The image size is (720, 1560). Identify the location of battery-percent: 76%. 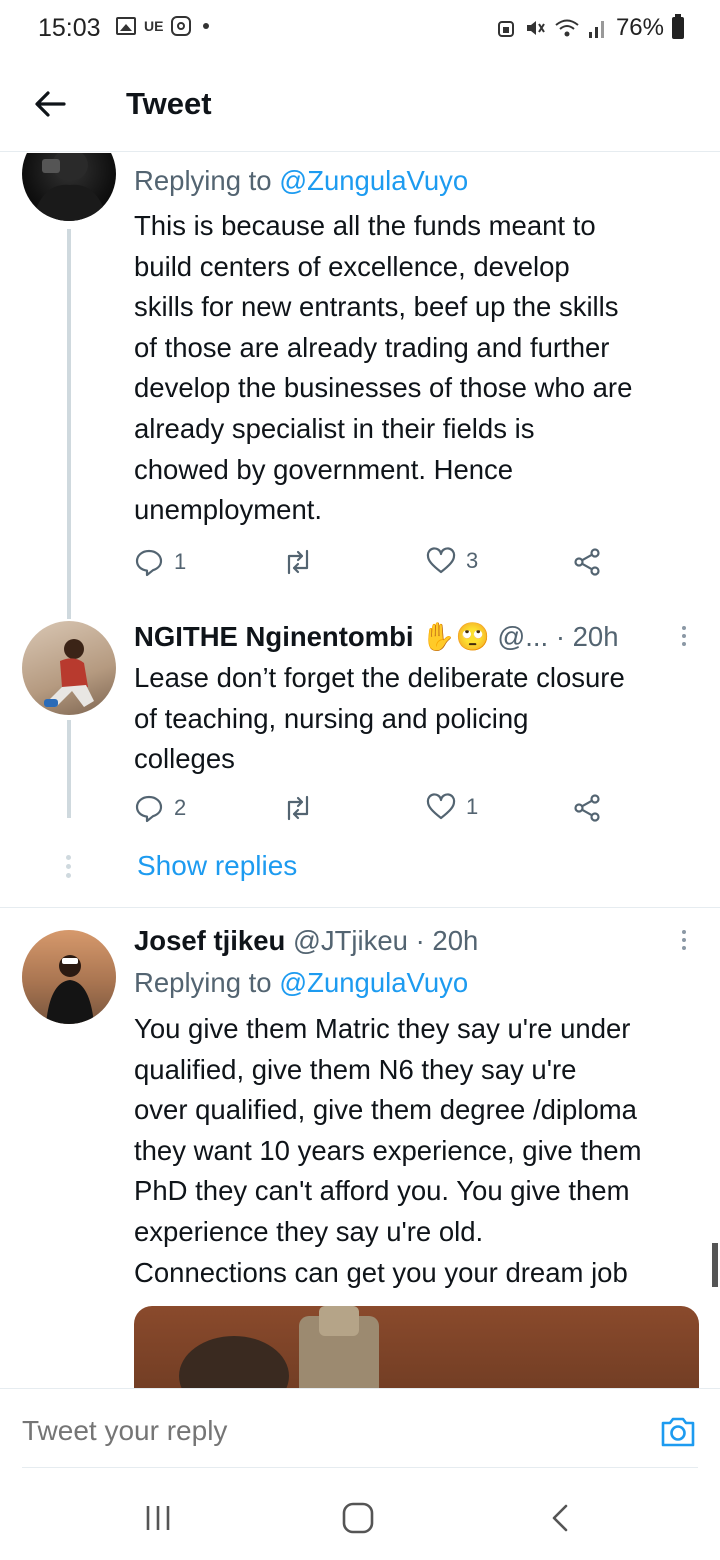
(639, 27).